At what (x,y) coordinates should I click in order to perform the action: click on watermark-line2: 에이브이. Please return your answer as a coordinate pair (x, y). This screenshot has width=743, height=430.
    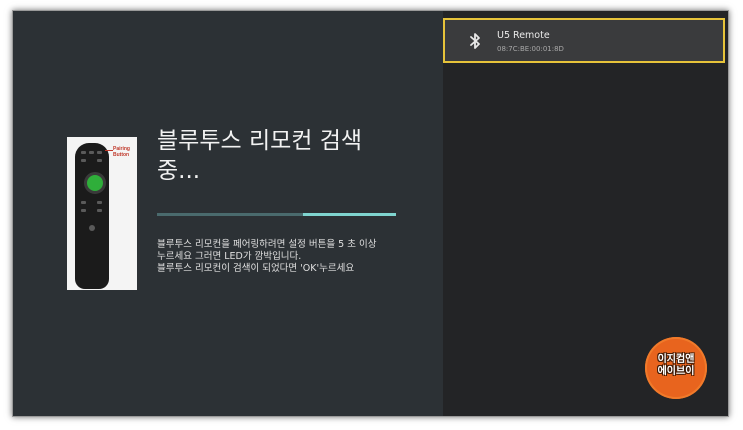
    Looking at the image, I should click on (676, 371).